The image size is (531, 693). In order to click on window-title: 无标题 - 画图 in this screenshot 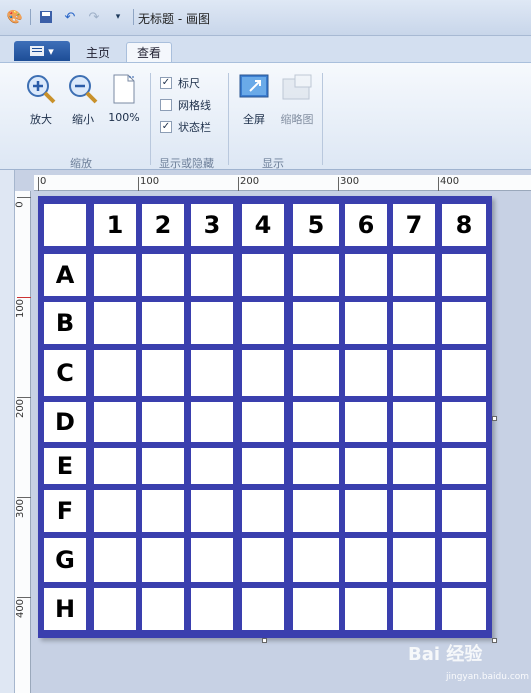, I will do `click(174, 19)`.